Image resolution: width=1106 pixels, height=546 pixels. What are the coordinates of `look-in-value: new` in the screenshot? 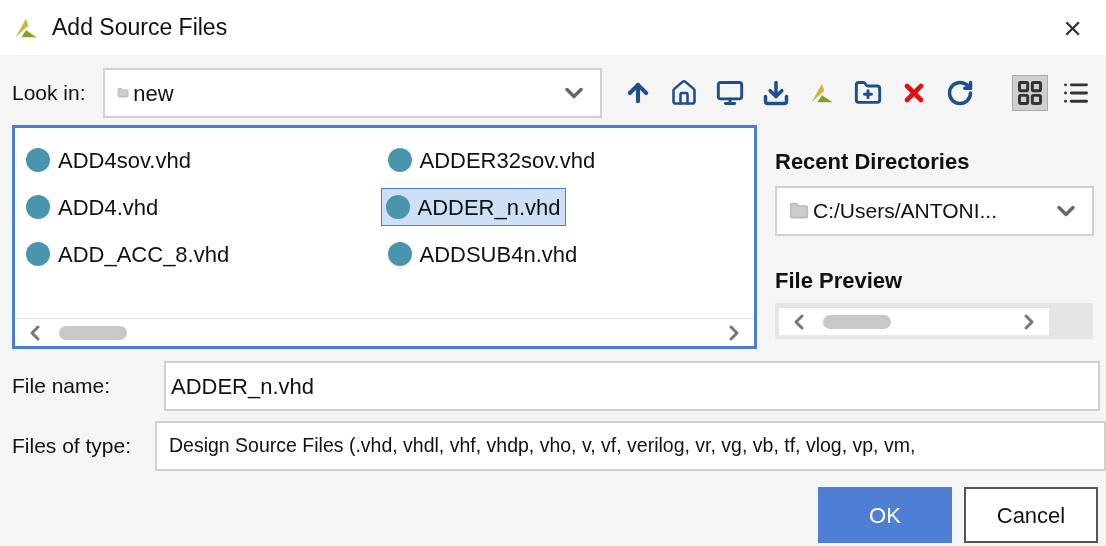 It's located at (154, 93).